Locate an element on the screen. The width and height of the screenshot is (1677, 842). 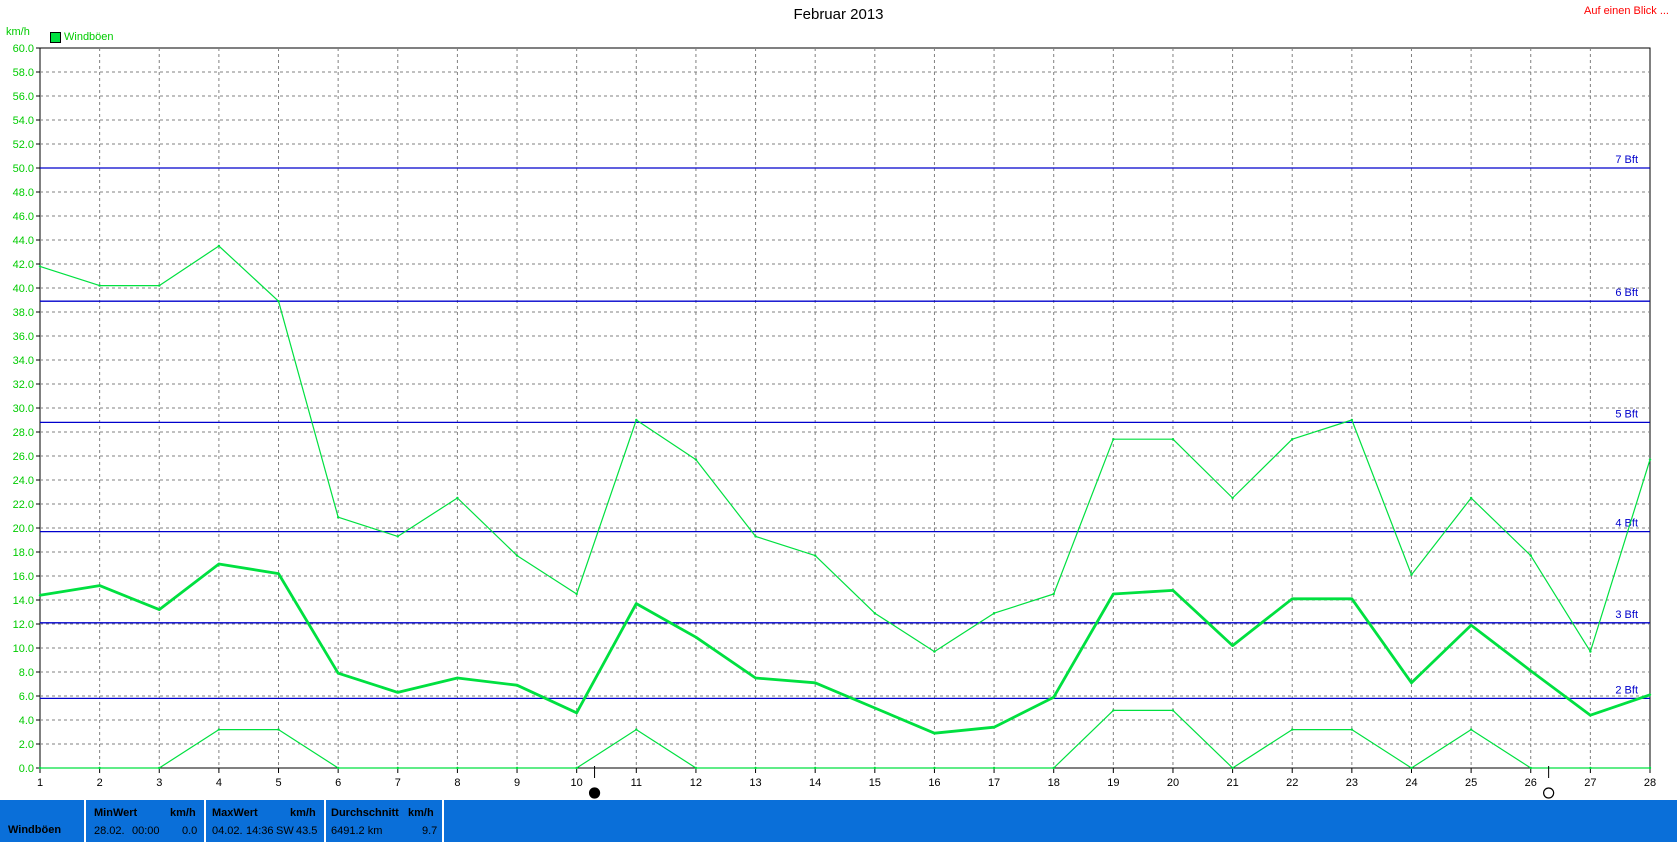
y-tick-label: 20.0 is located at coordinates (23, 529).